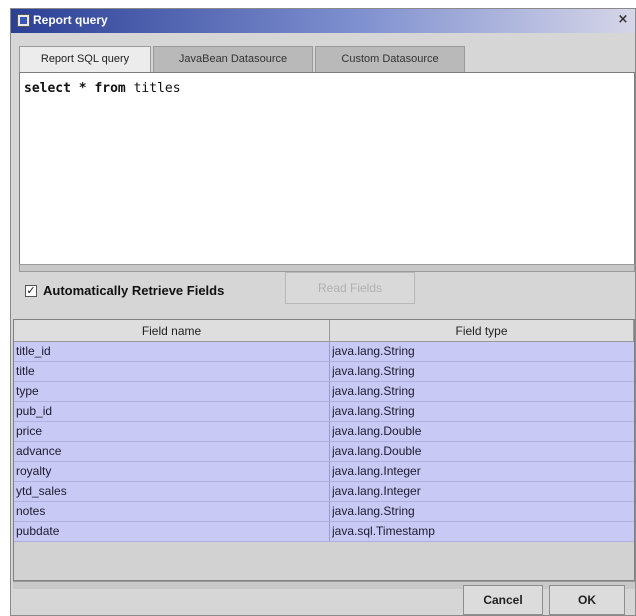  Describe the element at coordinates (323, 21) in the screenshot. I see `title-bar: Report query ×` at that location.